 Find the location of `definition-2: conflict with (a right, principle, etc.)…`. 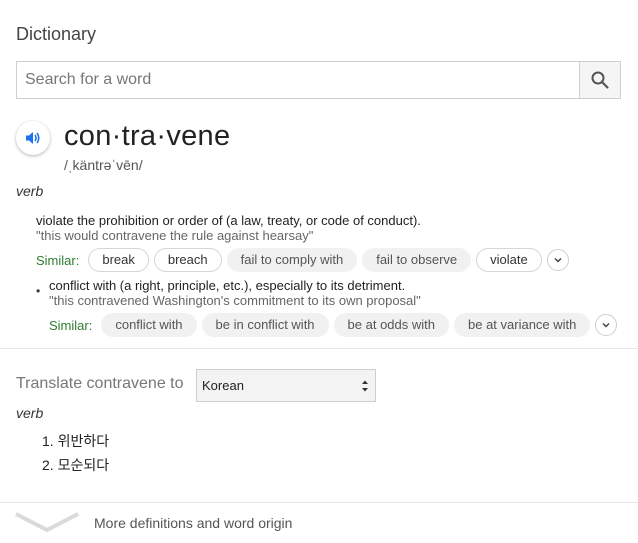

definition-2: conflict with (a right, principle, etc.)… is located at coordinates (227, 285).